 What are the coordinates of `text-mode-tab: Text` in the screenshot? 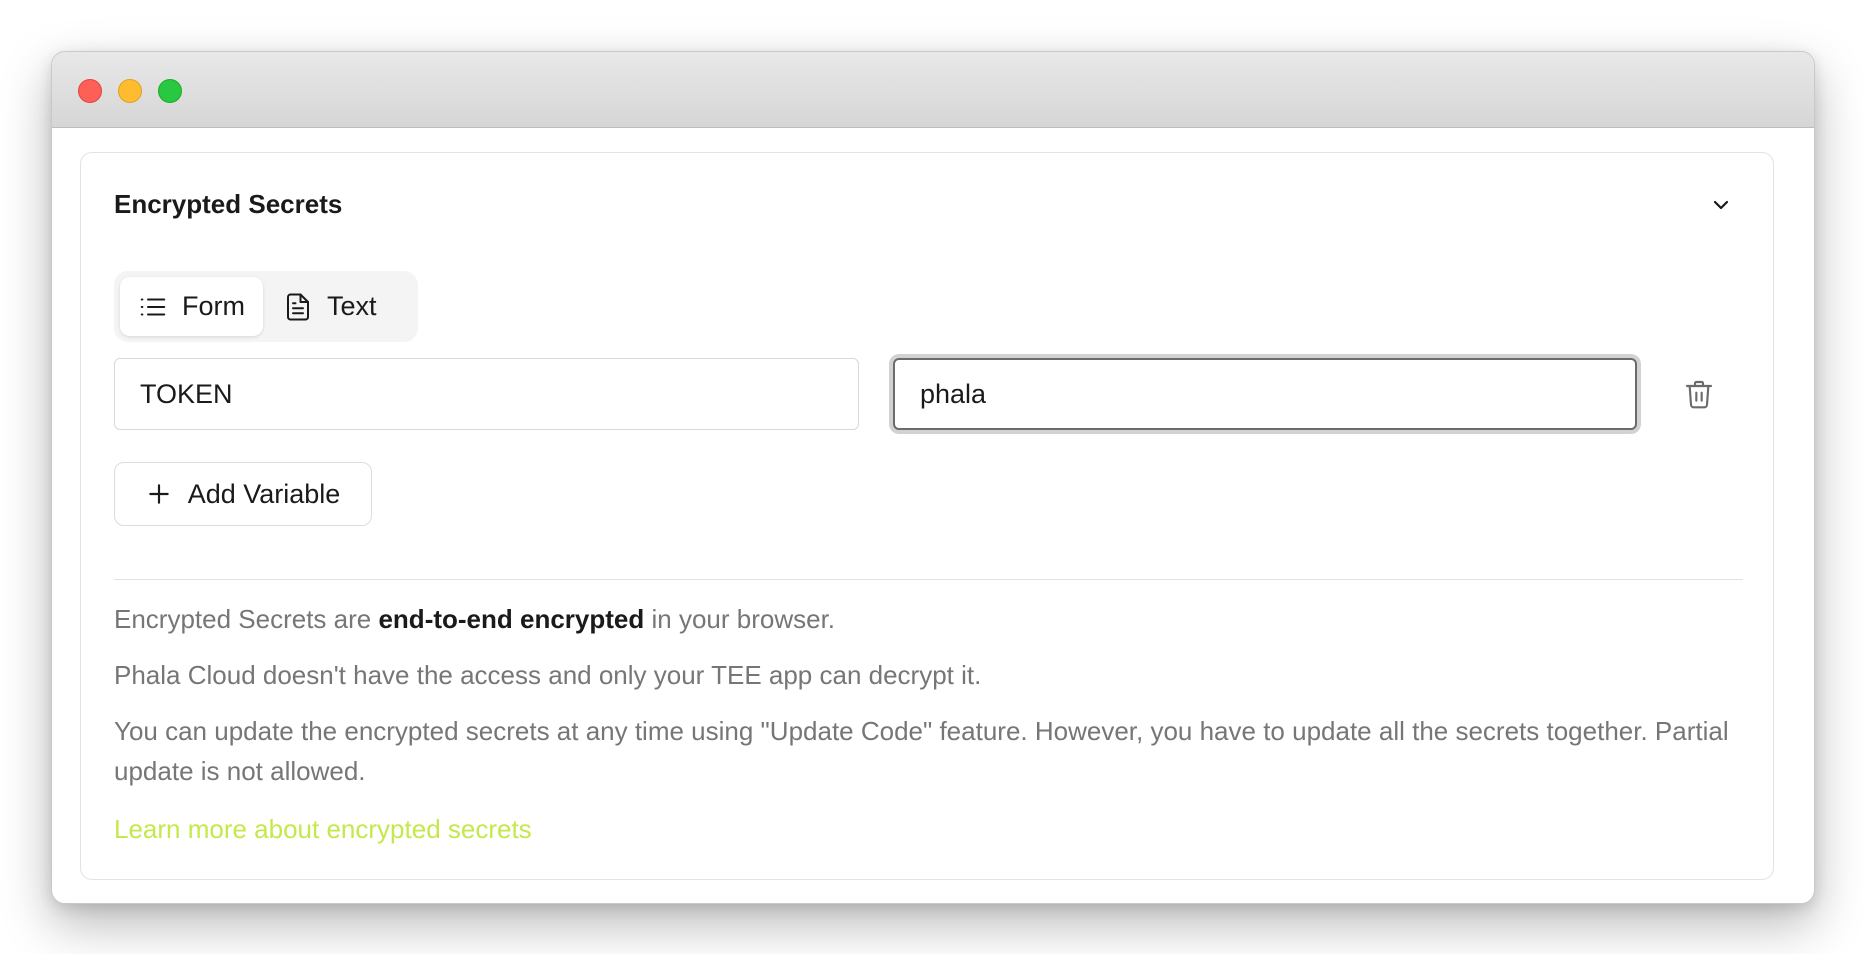 It's located at (330, 306).